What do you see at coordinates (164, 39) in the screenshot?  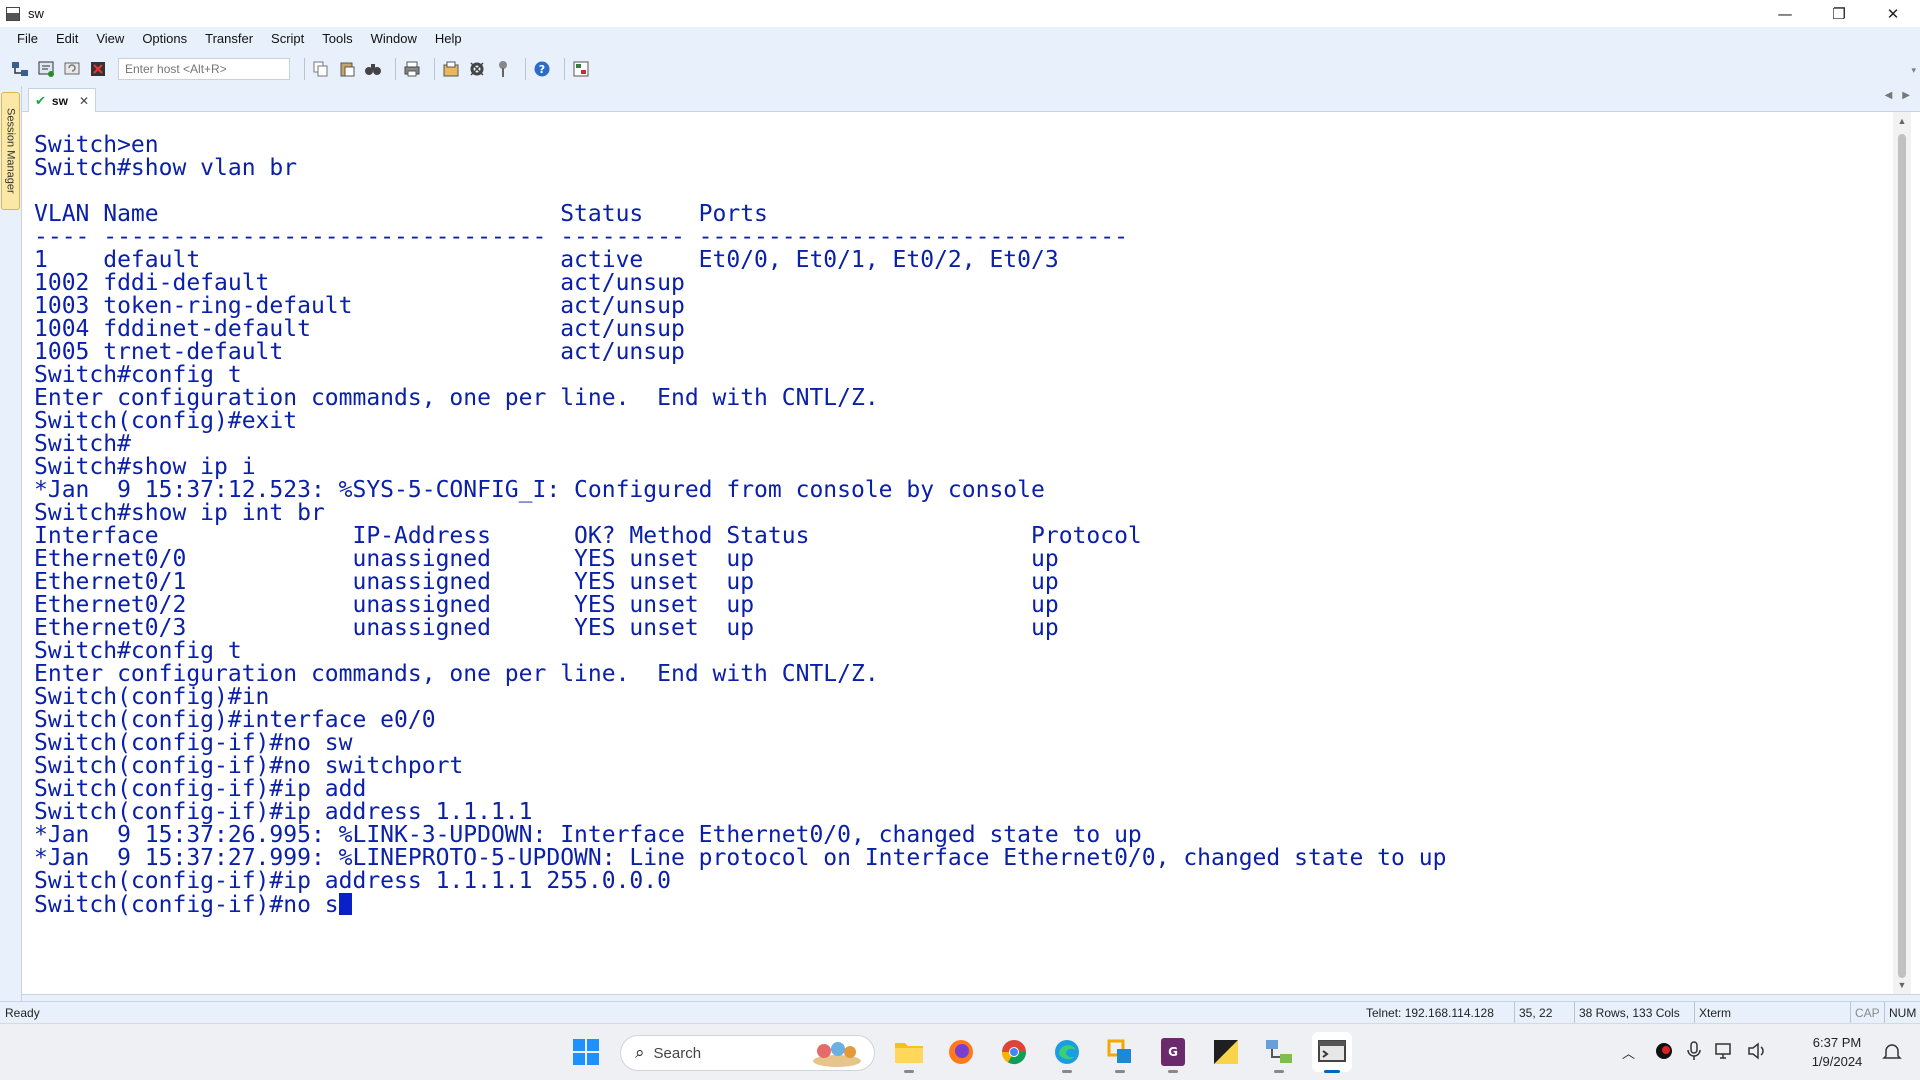 I see `menu-options: Options` at bounding box center [164, 39].